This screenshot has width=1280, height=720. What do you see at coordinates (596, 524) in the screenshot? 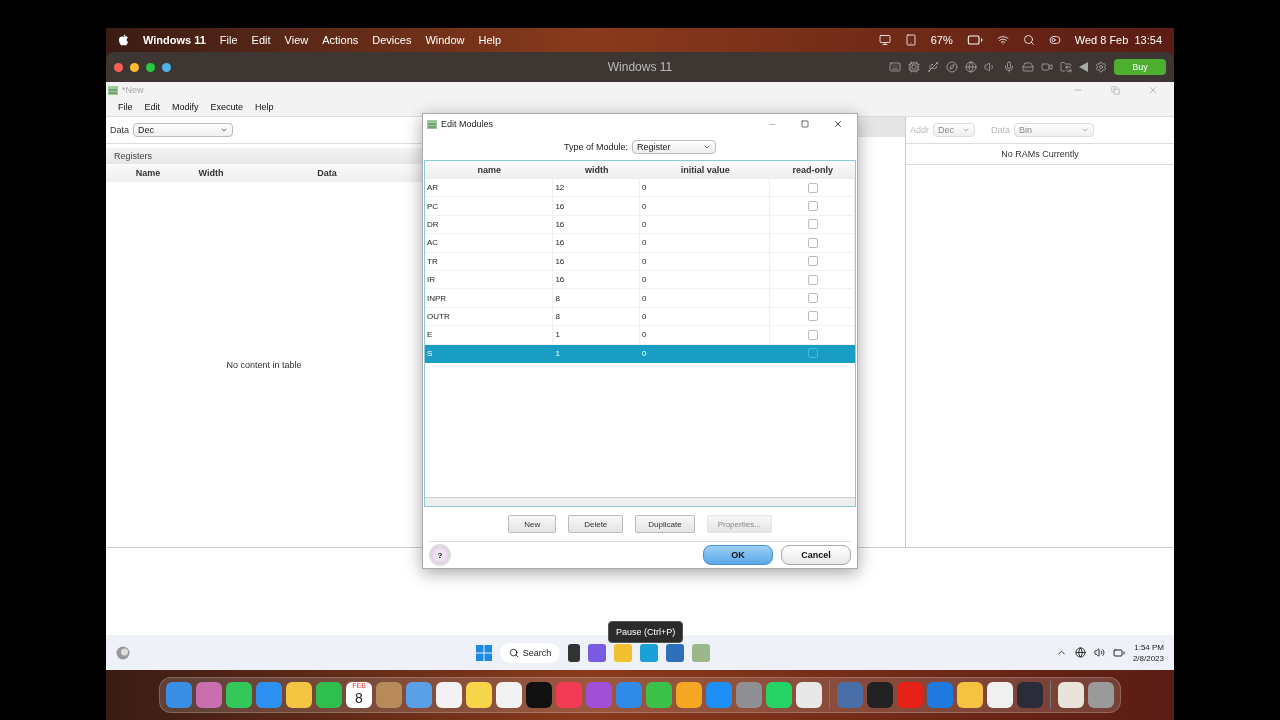
I see `action-button: Delete` at bounding box center [596, 524].